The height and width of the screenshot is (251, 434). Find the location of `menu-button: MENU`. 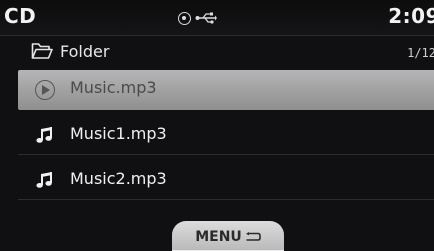

menu-button: MENU is located at coordinates (228, 236).